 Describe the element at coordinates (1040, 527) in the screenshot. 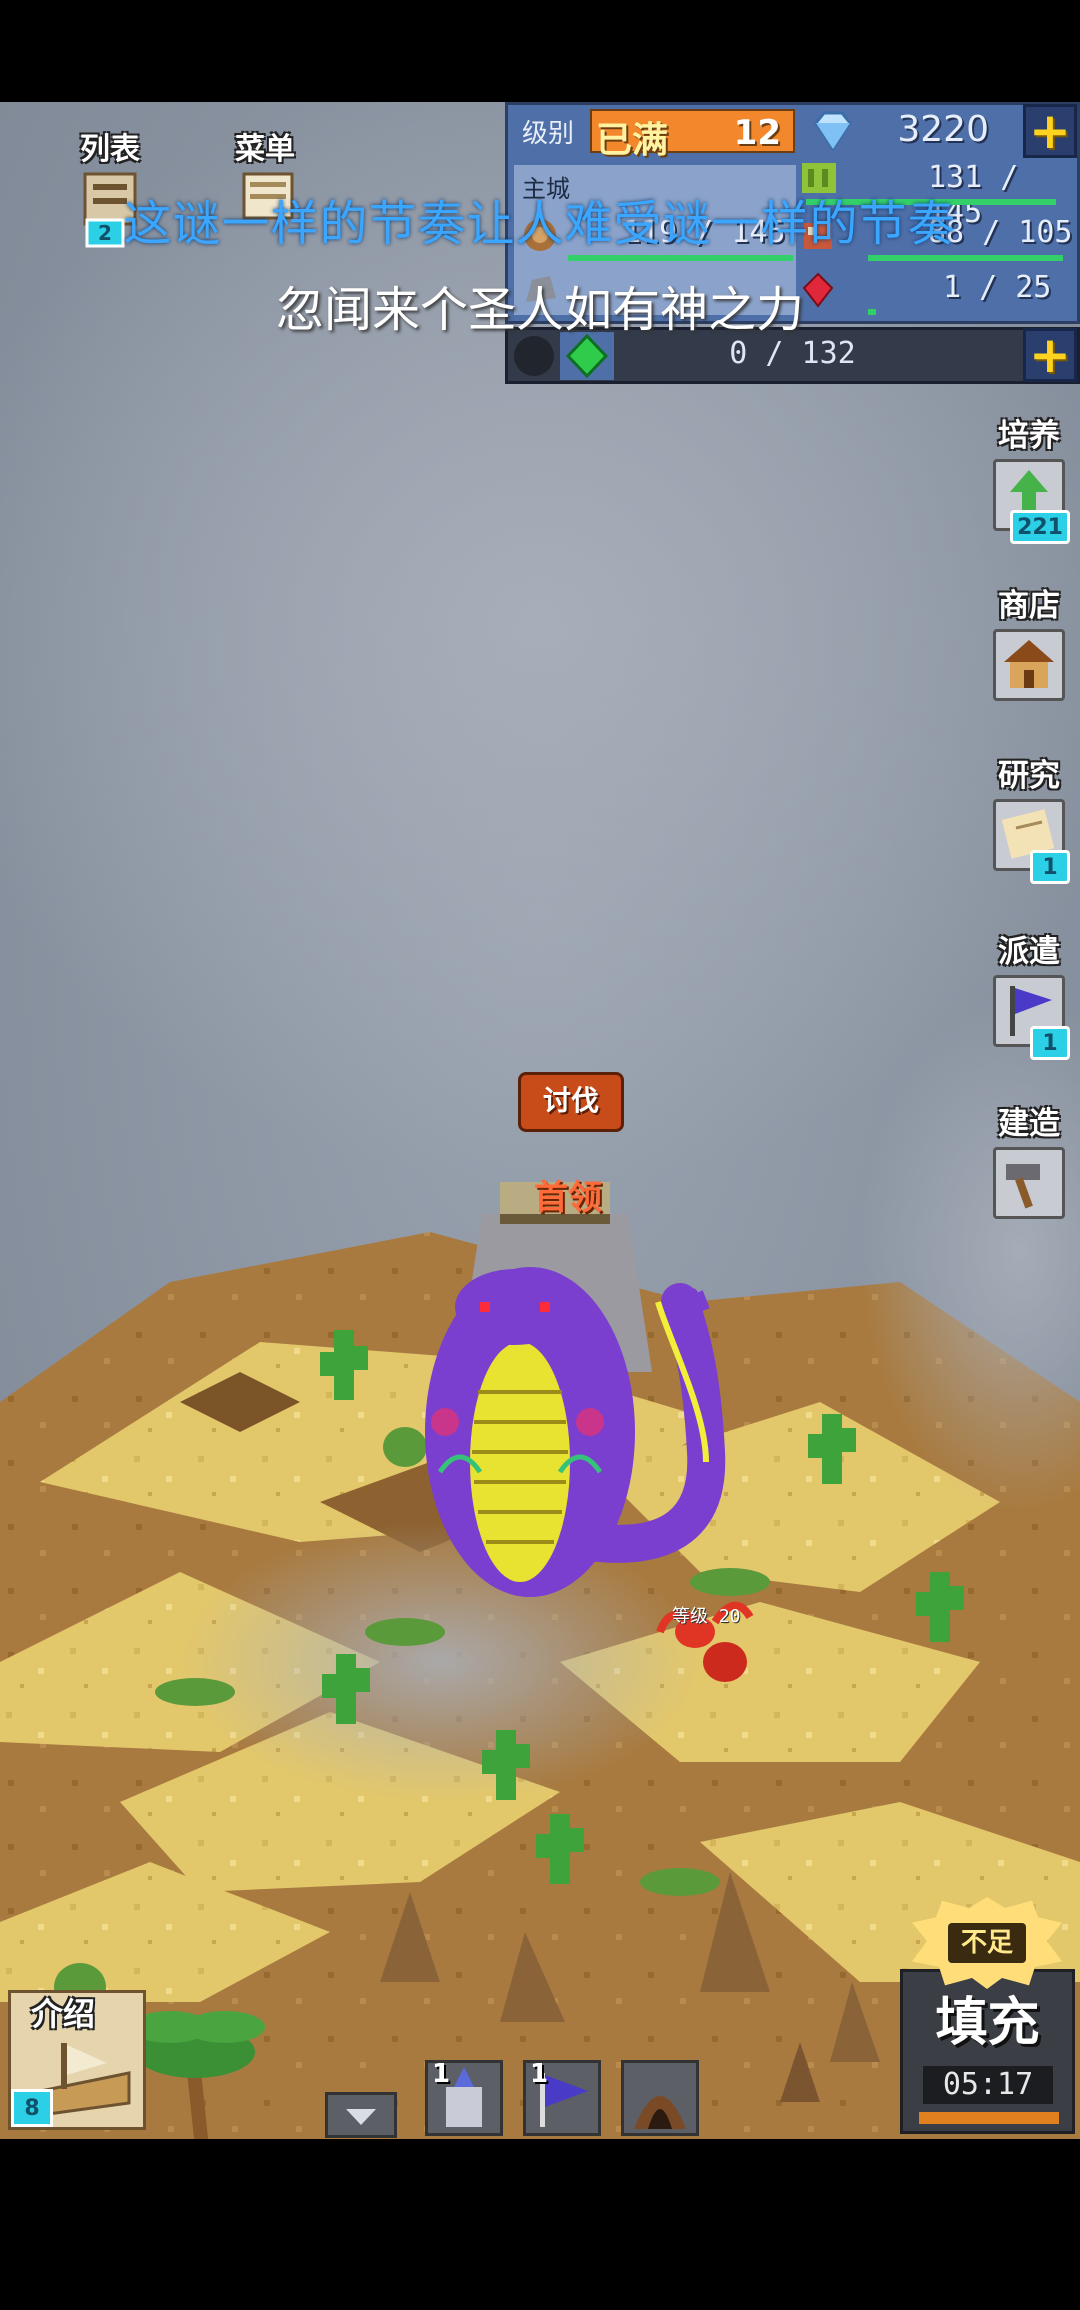

I see `train-badge: 221` at that location.